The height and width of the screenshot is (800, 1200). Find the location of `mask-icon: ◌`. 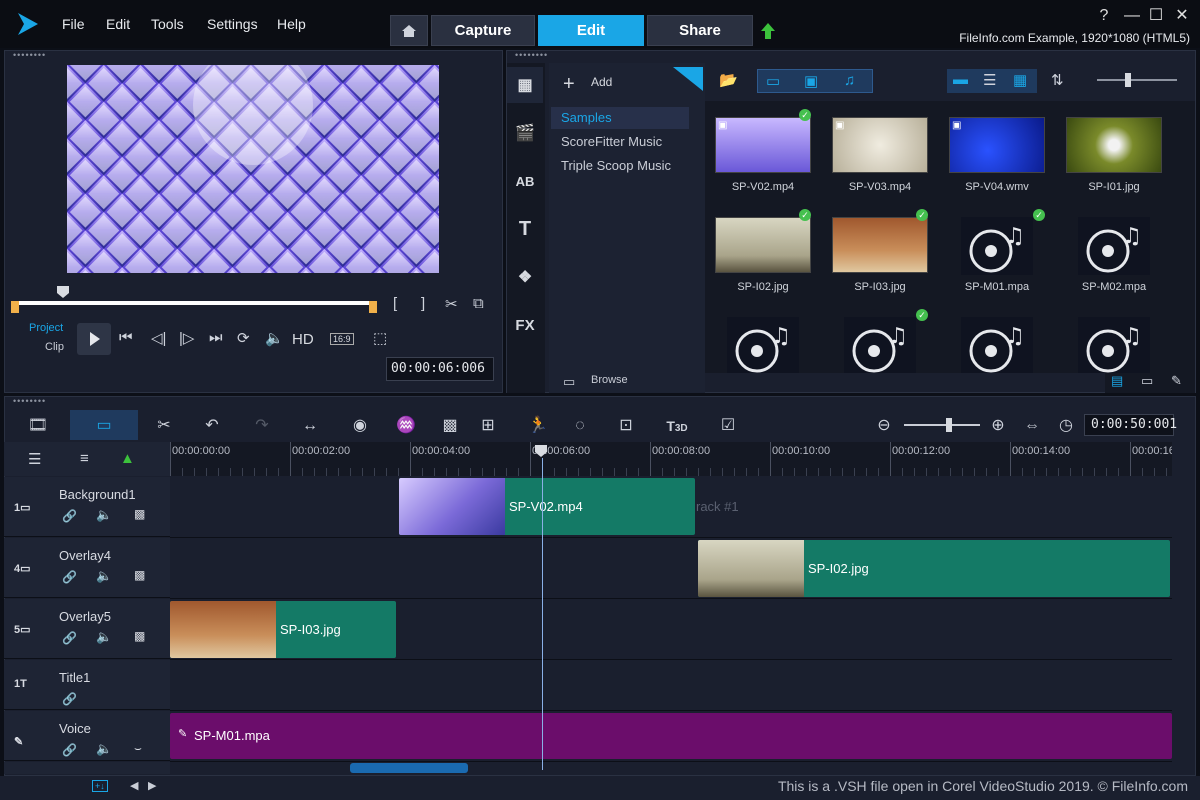

mask-icon: ◌ is located at coordinates (580, 426).